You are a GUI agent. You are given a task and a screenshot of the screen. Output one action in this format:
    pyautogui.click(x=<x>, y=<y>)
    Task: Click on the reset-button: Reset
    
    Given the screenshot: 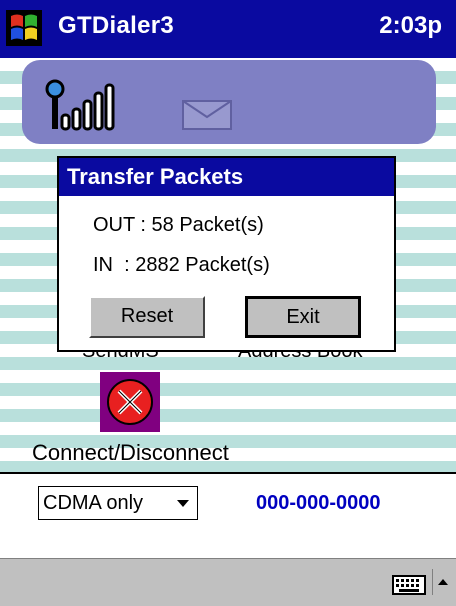 What is the action you would take?
    pyautogui.click(x=147, y=317)
    